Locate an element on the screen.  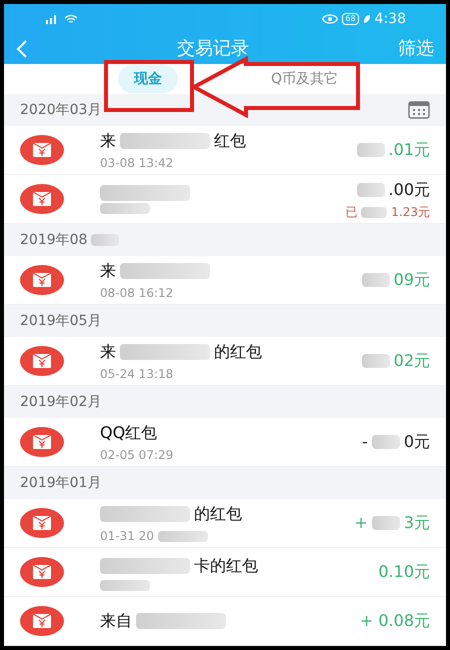
battery-level: 68 is located at coordinates (350, 19).